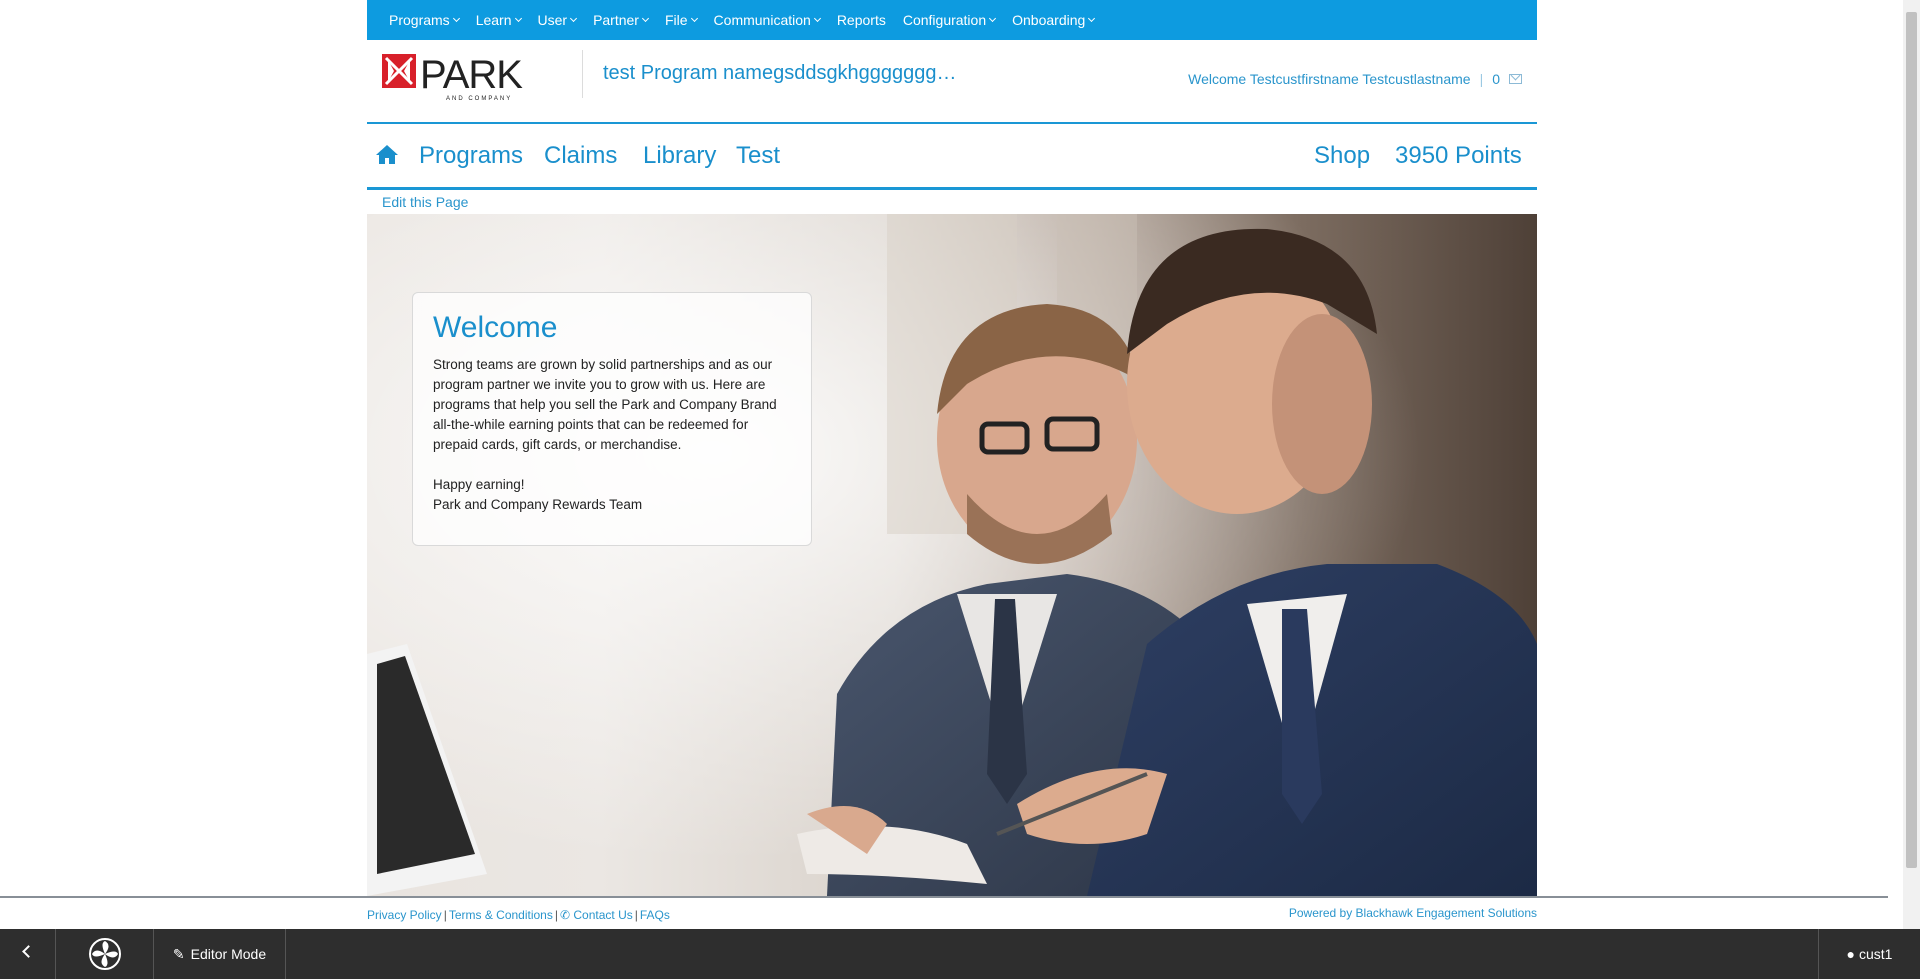 Image resolution: width=1920 pixels, height=979 pixels. What do you see at coordinates (419, 20) in the screenshot?
I see `admin-menu-label: Programs` at bounding box center [419, 20].